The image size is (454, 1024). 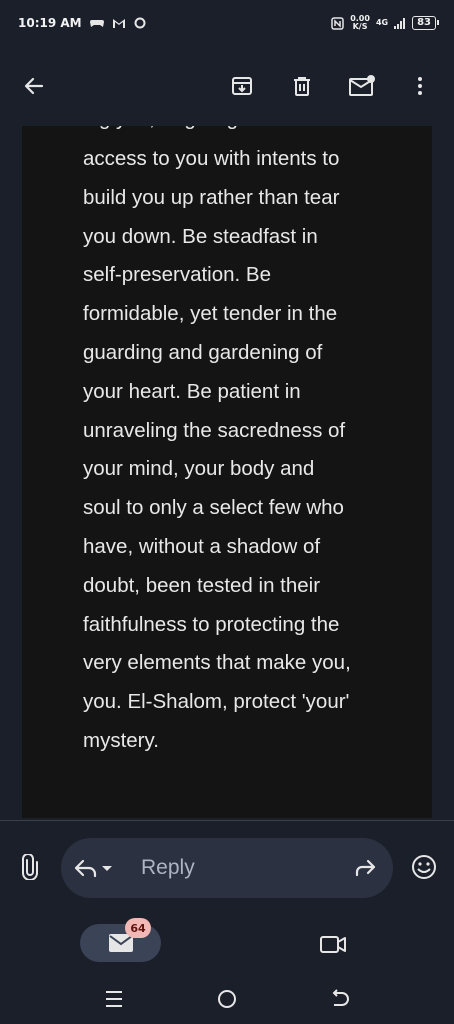 I want to click on attach-button, so click(x=30, y=867).